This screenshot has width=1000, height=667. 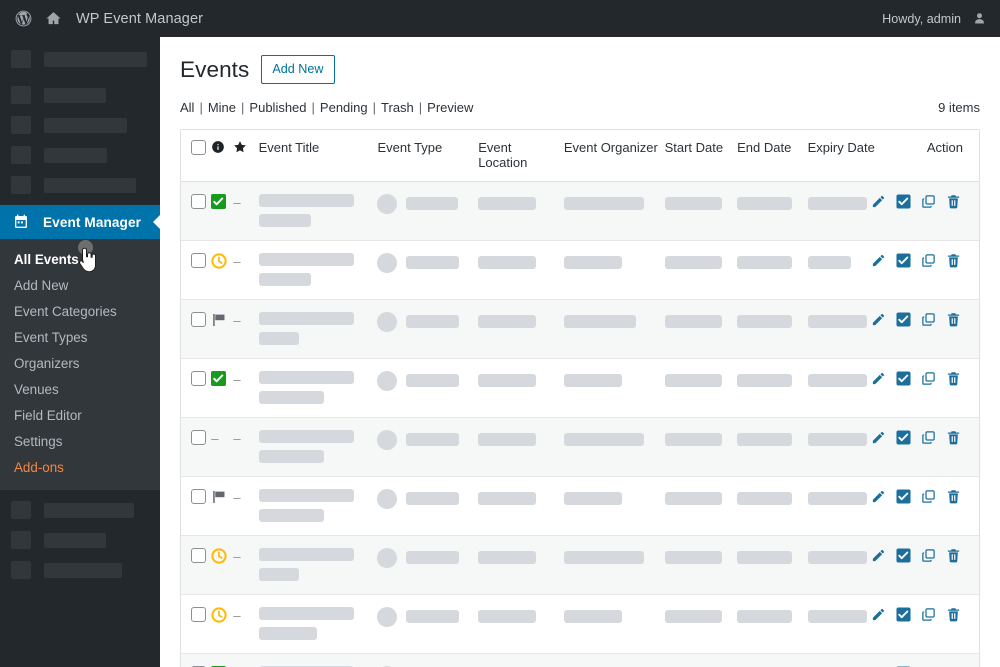 I want to click on row-event-title-cell, so click(x=318, y=660).